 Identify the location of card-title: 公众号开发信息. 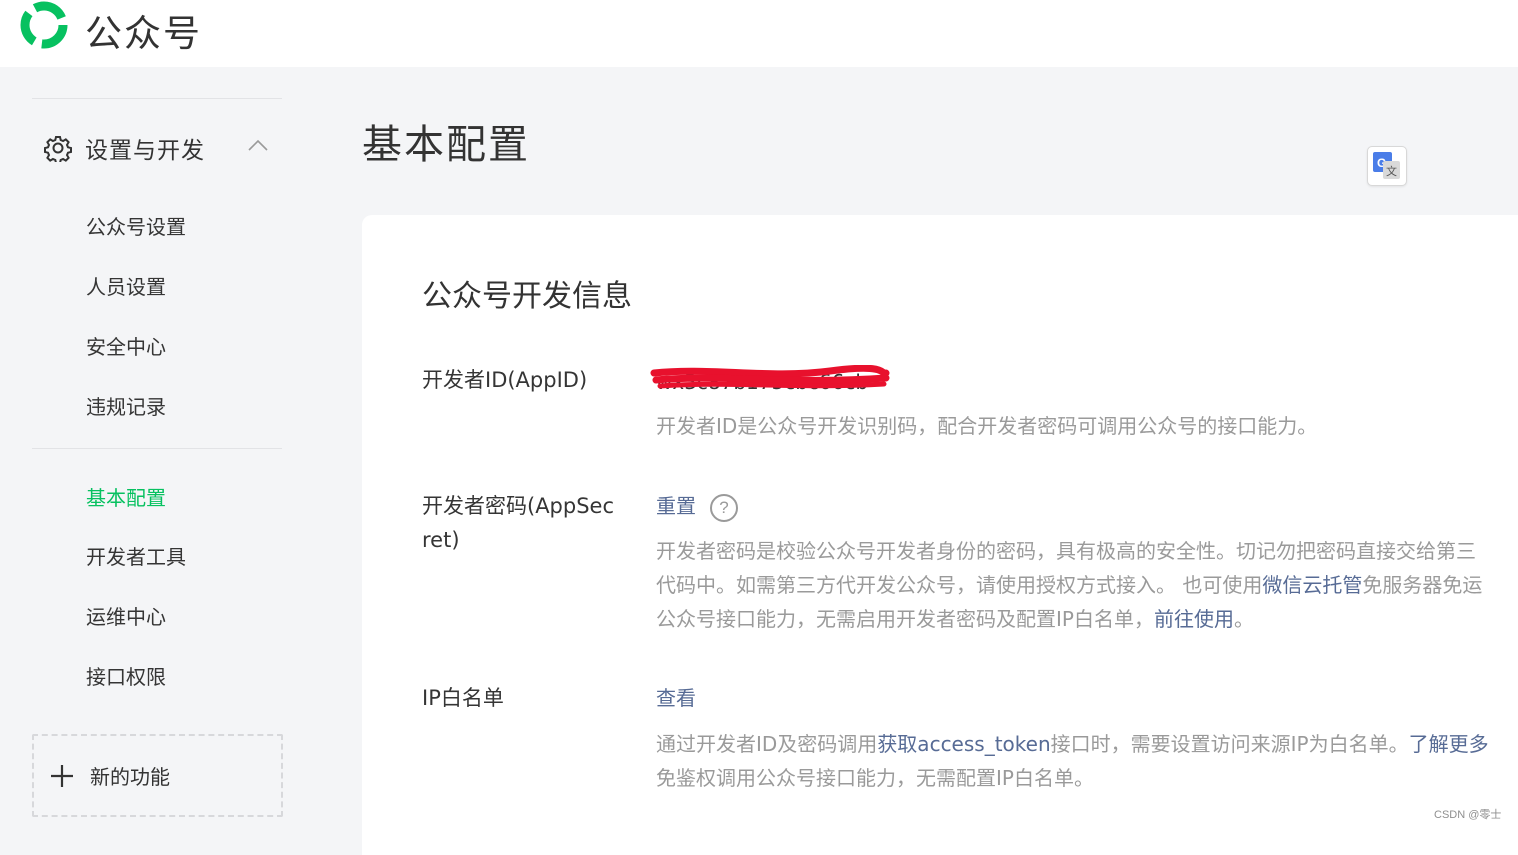
(527, 296).